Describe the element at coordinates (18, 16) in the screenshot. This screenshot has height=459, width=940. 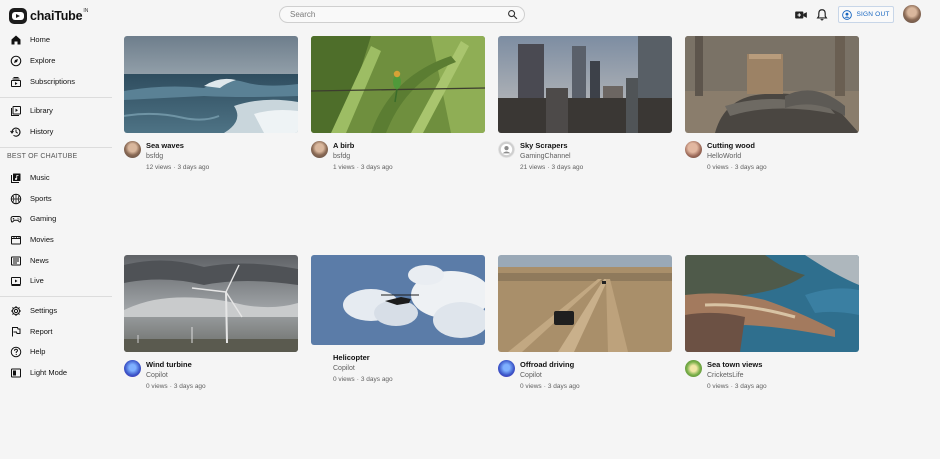
I see `logo-icon` at that location.